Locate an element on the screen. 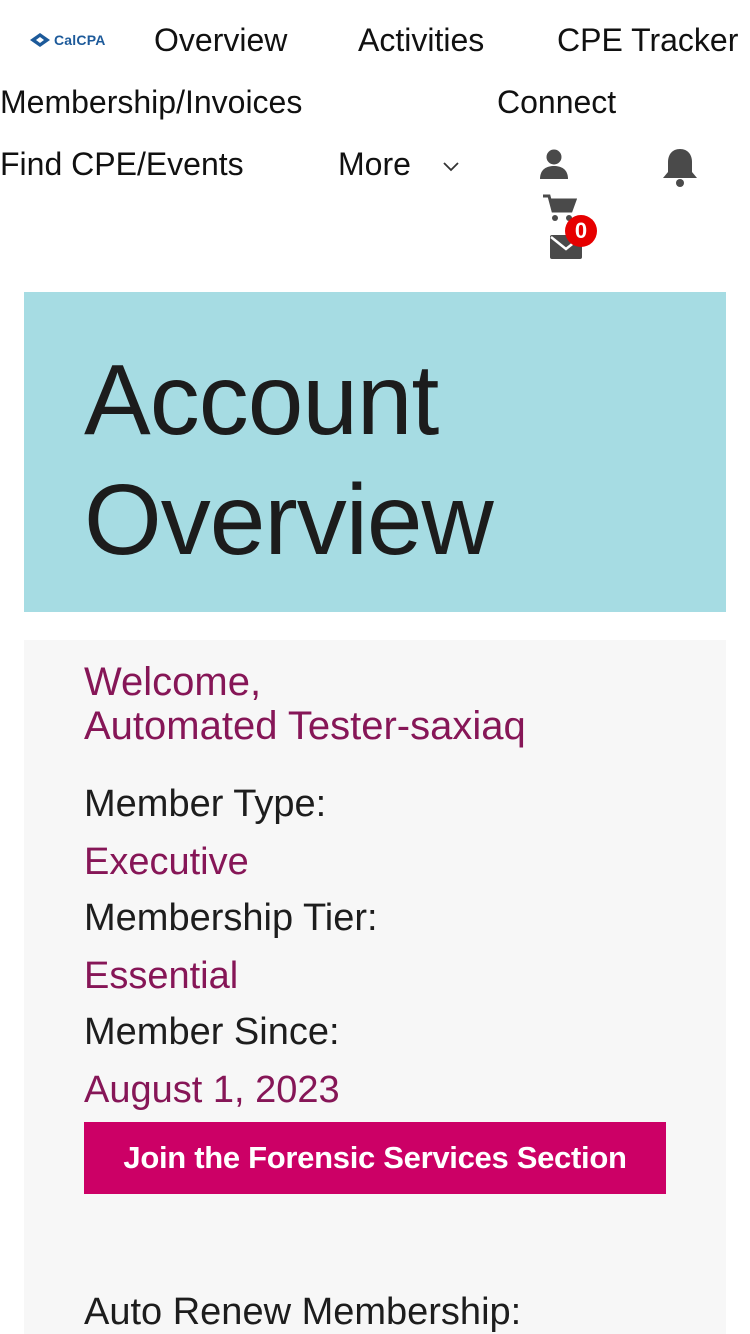 Image resolution: width=750 pixels, height=1334 pixels. bell-icon is located at coordinates (680, 168).